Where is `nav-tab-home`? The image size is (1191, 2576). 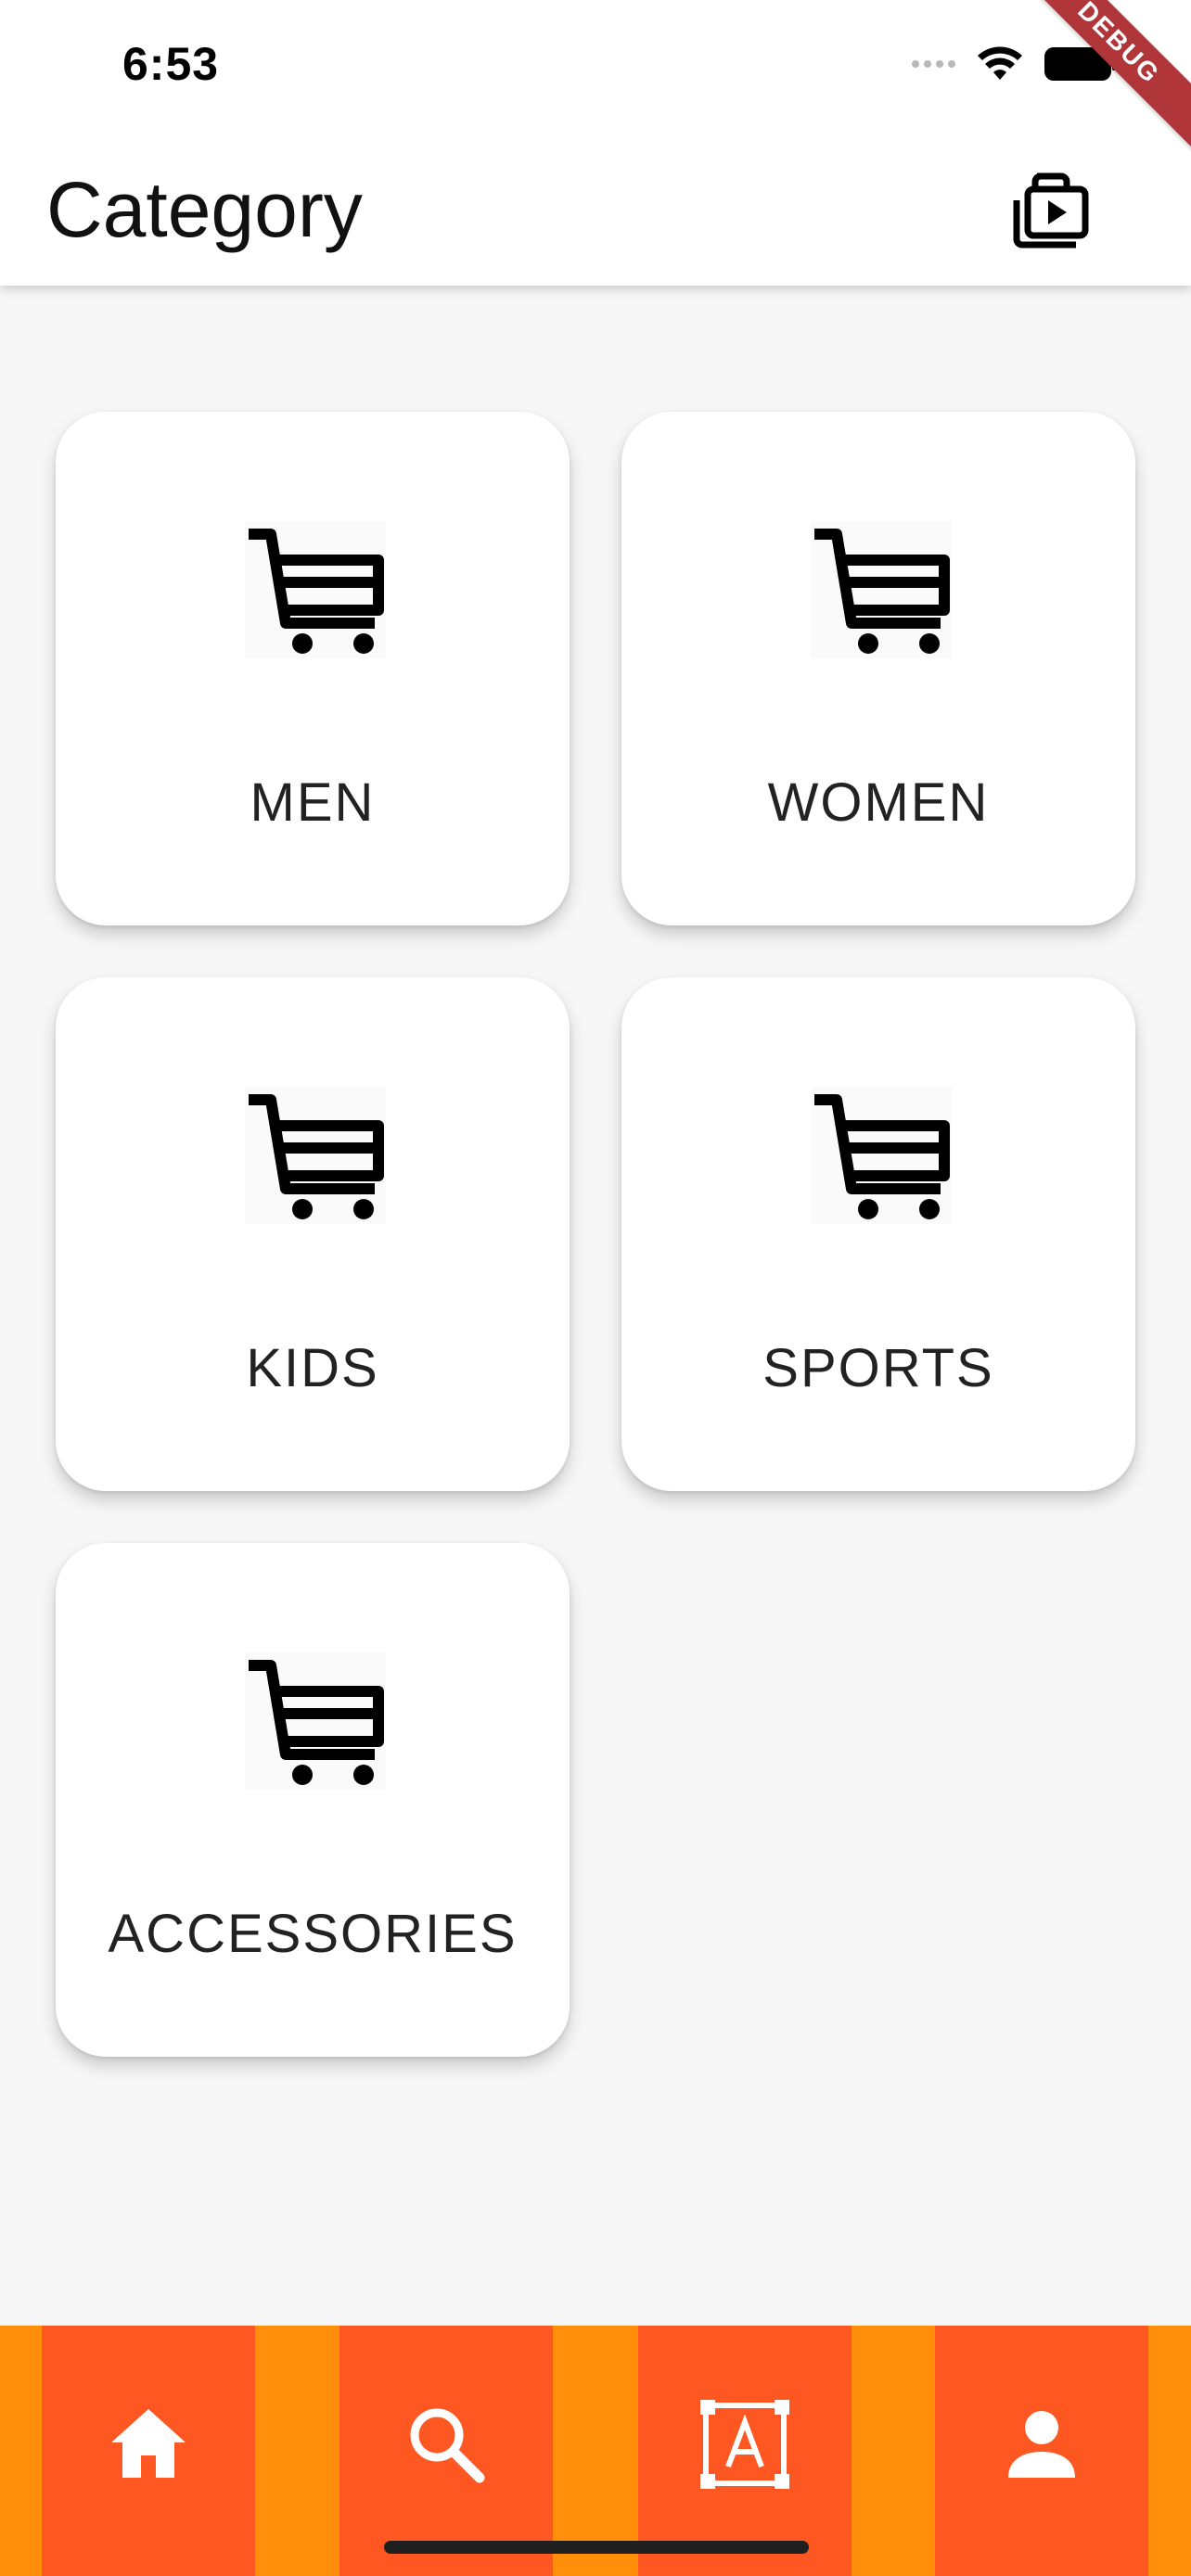 nav-tab-home is located at coordinates (148, 2451).